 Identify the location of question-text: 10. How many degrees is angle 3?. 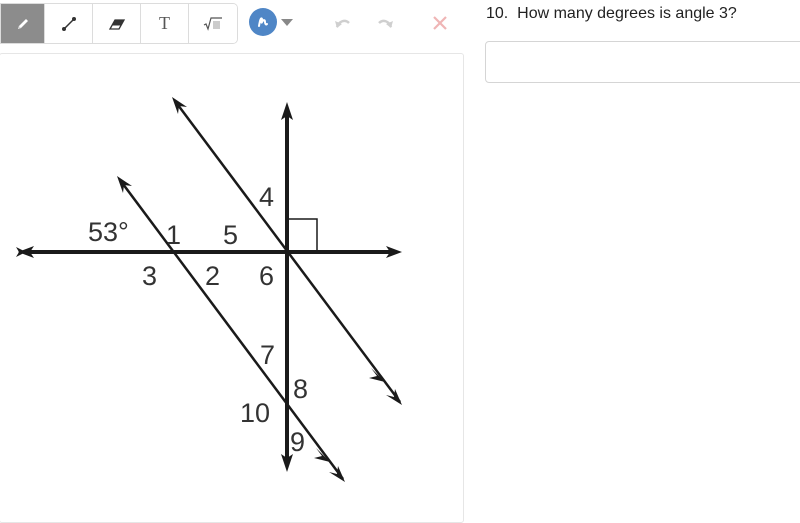
(611, 13).